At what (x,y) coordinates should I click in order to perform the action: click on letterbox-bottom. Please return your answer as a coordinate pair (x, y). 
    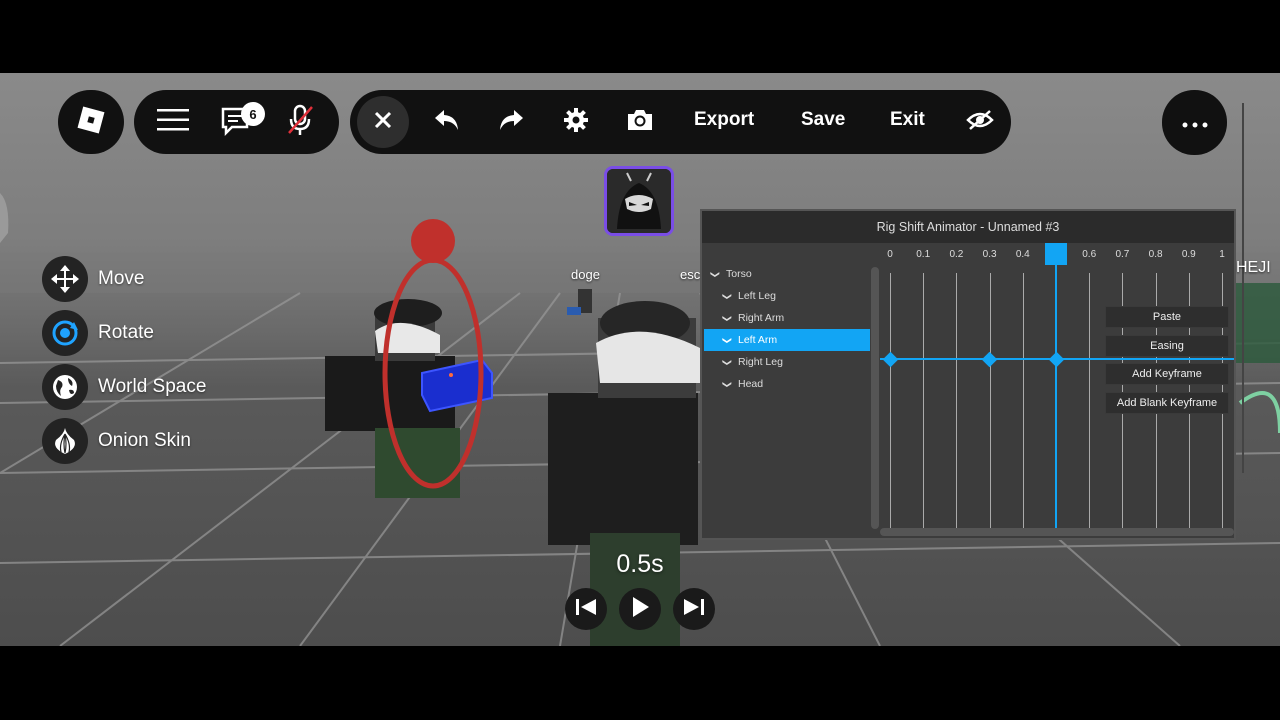
    Looking at the image, I should click on (640, 683).